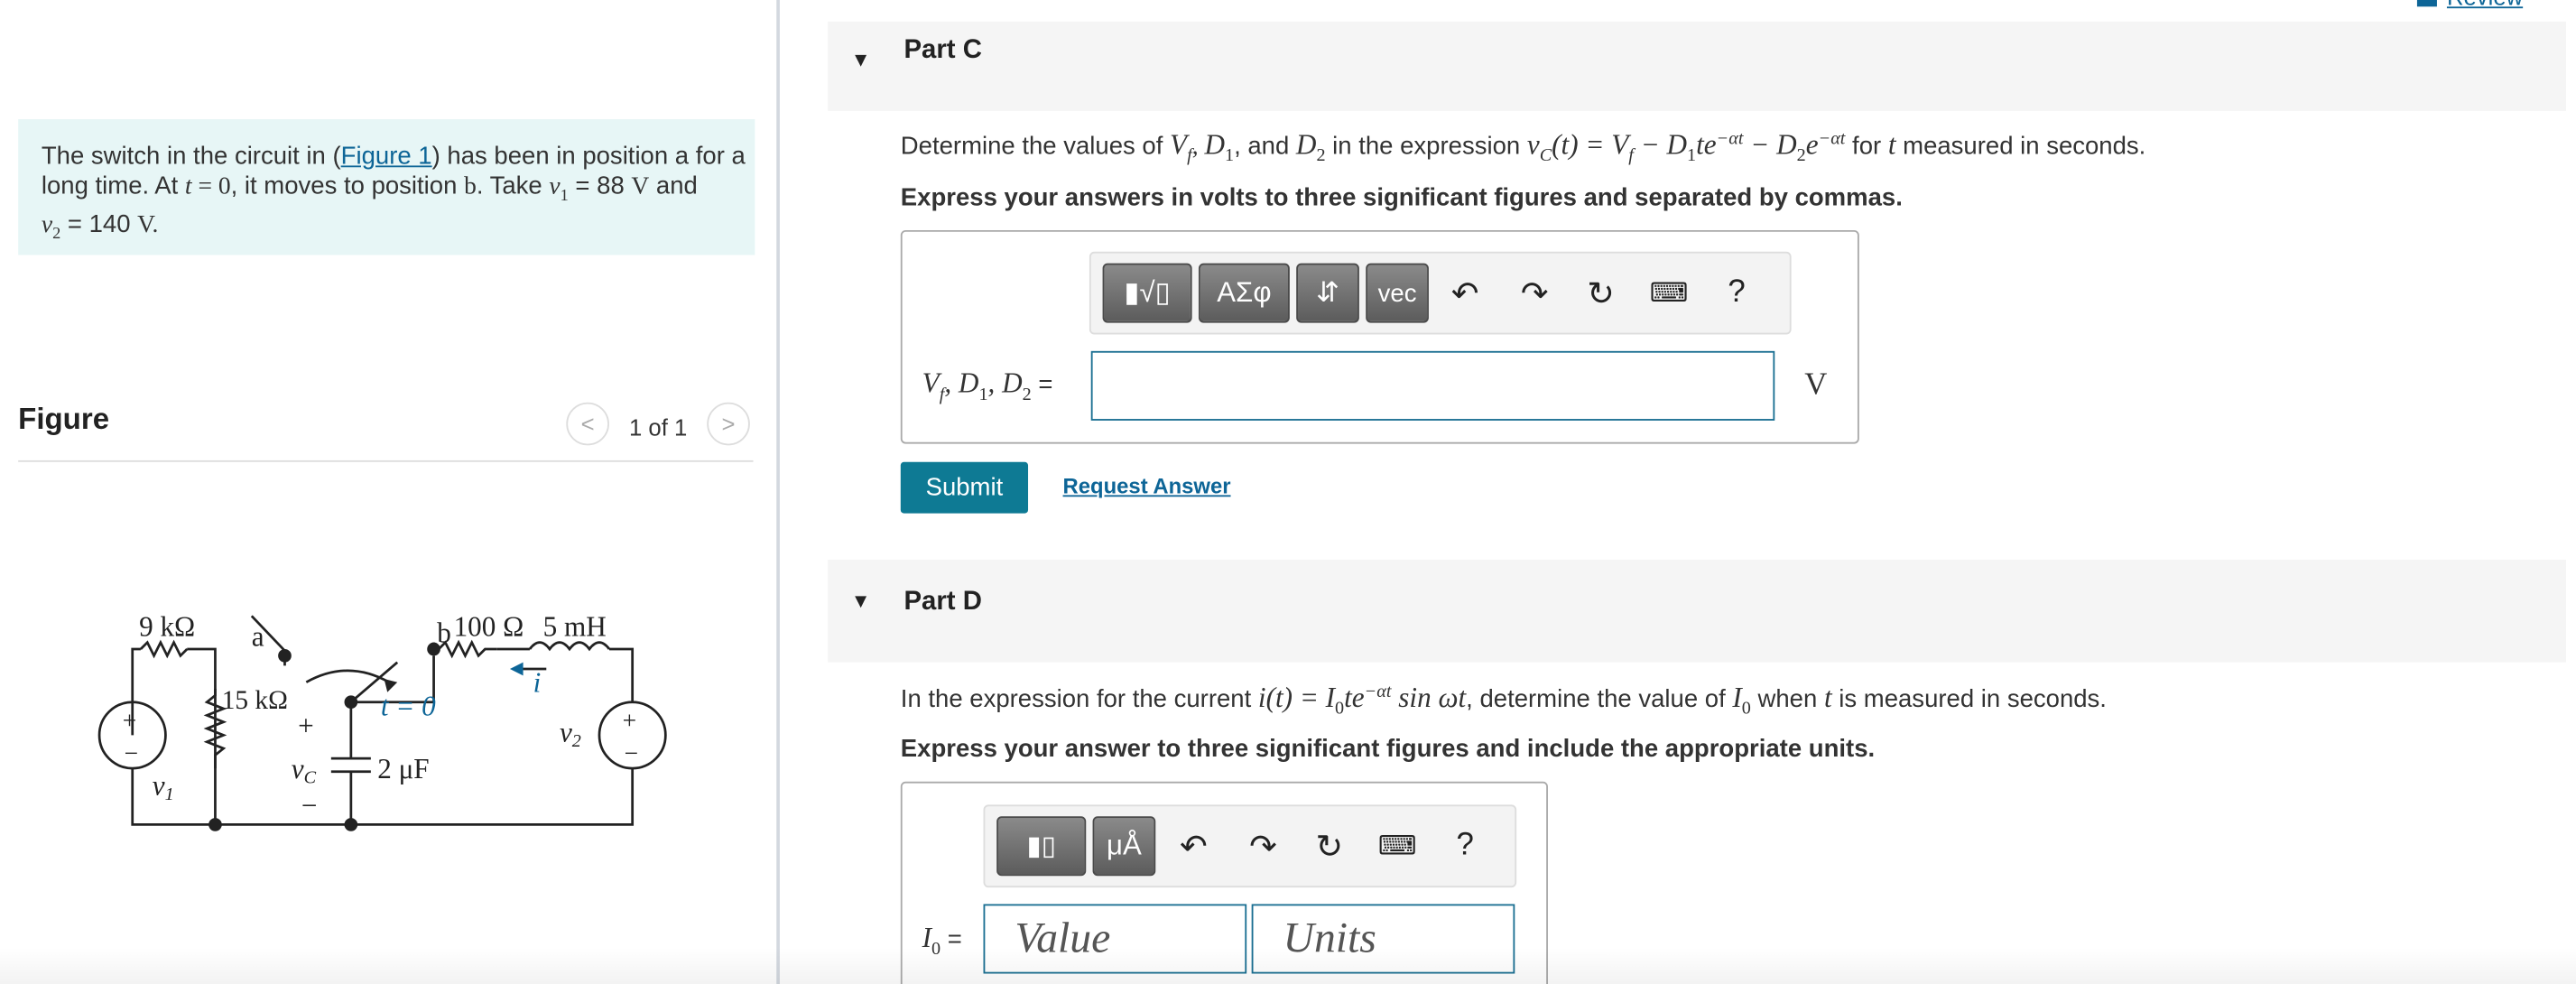 The height and width of the screenshot is (984, 2576). I want to click on chevron-right-icon: >, so click(728, 424).